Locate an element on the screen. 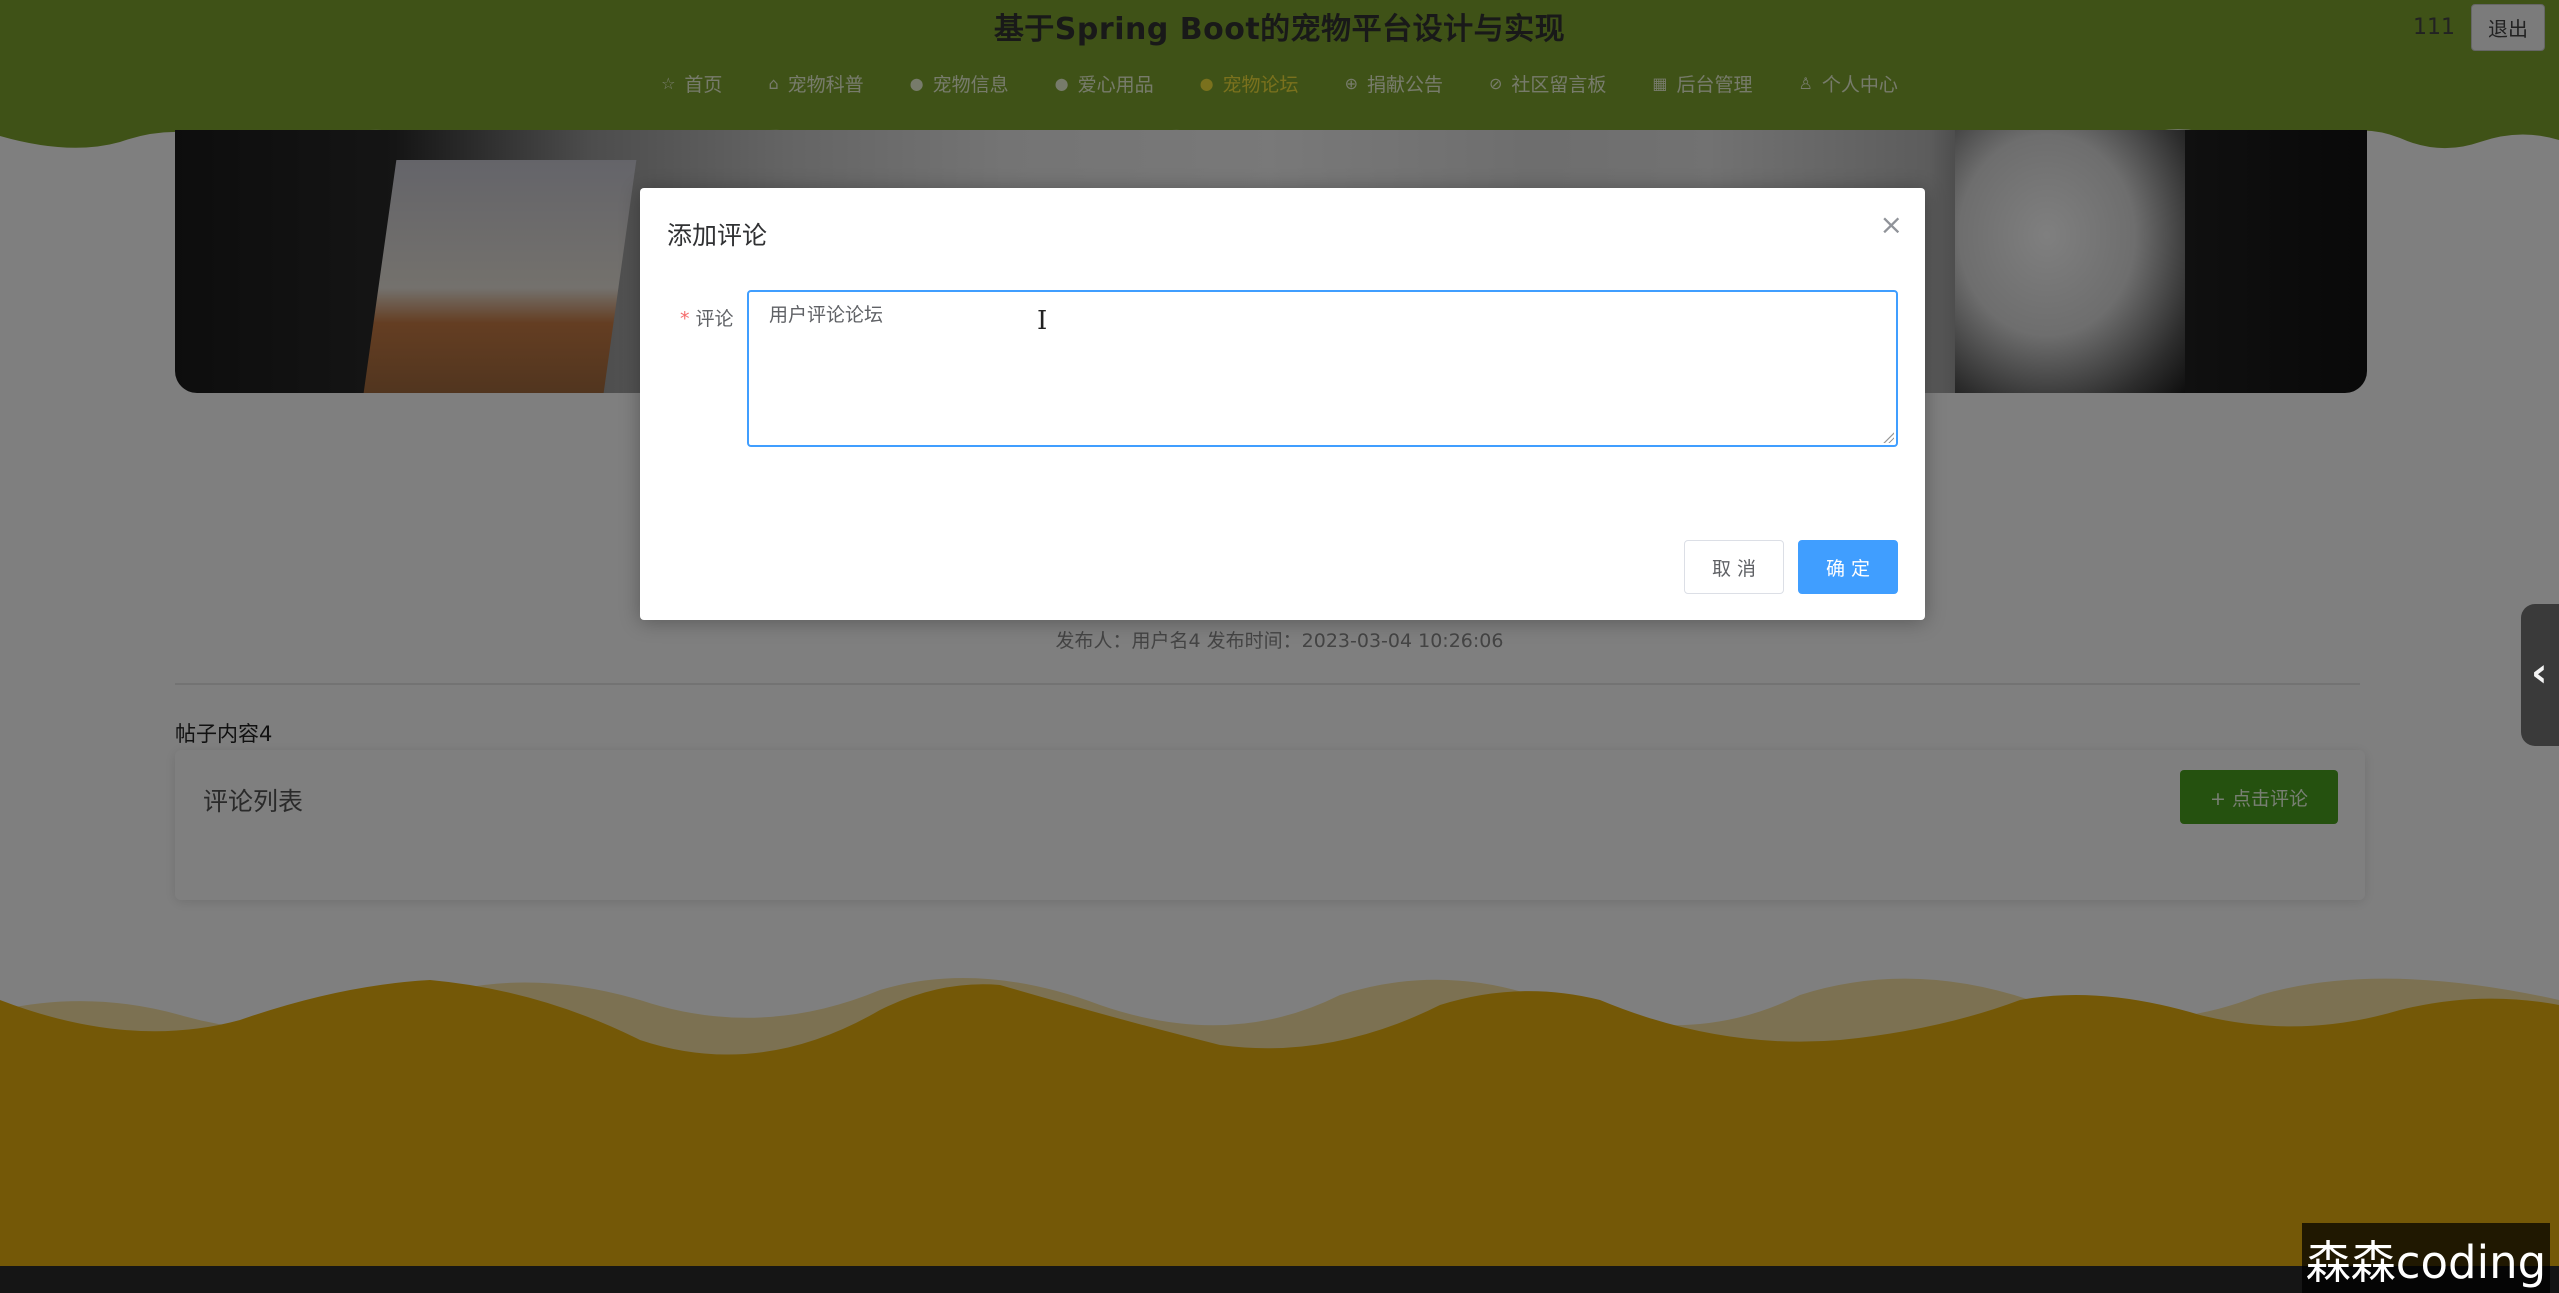  comment-field-label-text: 评论 is located at coordinates (714, 319).